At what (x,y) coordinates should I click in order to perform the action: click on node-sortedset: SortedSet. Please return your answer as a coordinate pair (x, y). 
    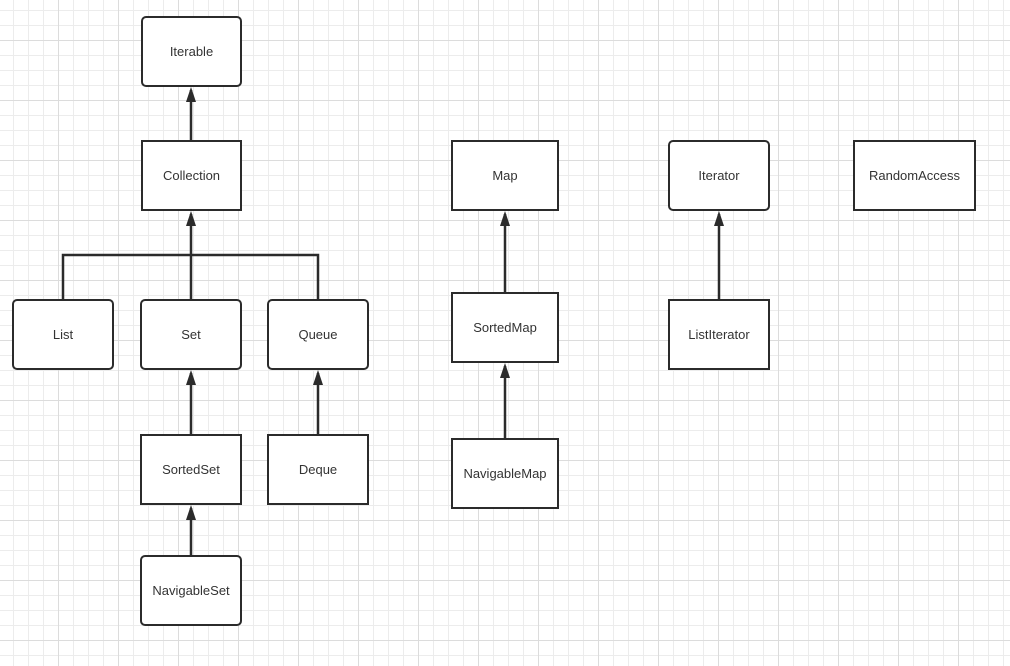
    Looking at the image, I should click on (191, 469).